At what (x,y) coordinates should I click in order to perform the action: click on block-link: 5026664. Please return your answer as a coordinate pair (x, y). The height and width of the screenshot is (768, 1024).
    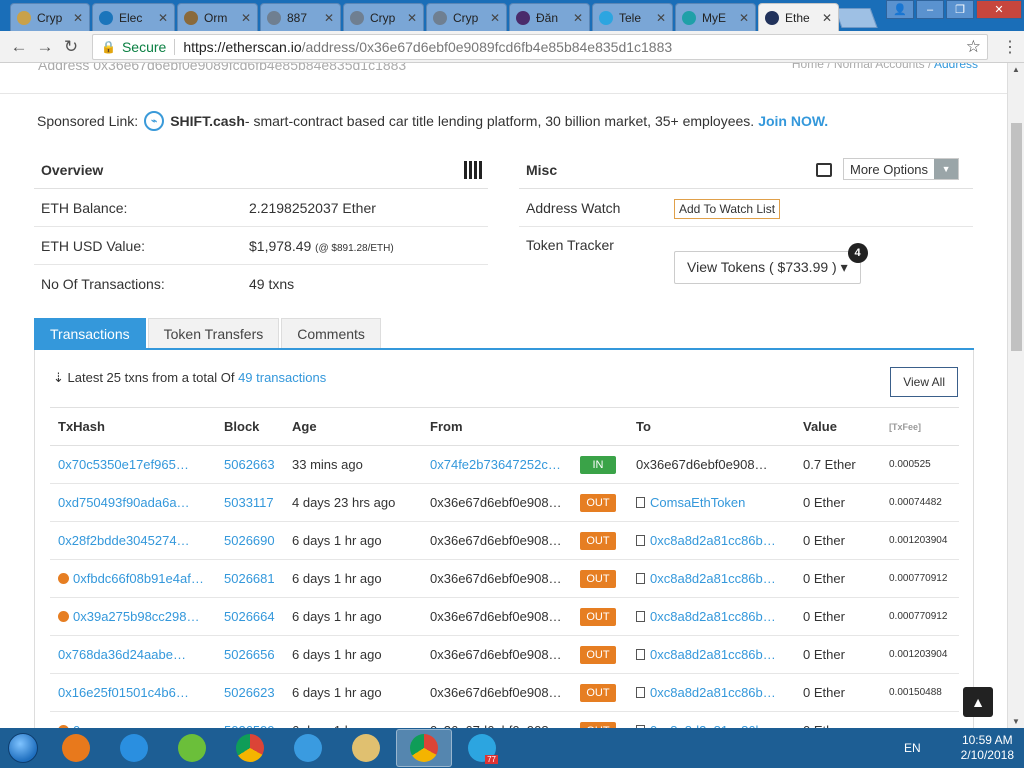
    Looking at the image, I should click on (249, 616).